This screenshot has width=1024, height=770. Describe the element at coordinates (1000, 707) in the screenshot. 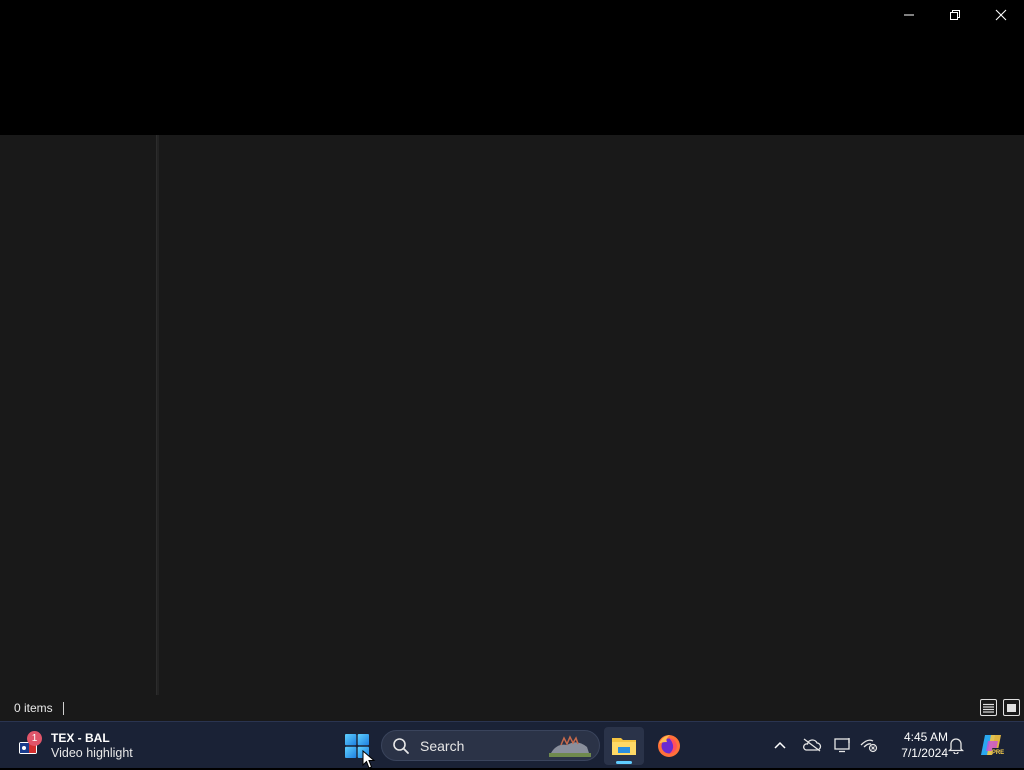

I see `view-toggle` at that location.